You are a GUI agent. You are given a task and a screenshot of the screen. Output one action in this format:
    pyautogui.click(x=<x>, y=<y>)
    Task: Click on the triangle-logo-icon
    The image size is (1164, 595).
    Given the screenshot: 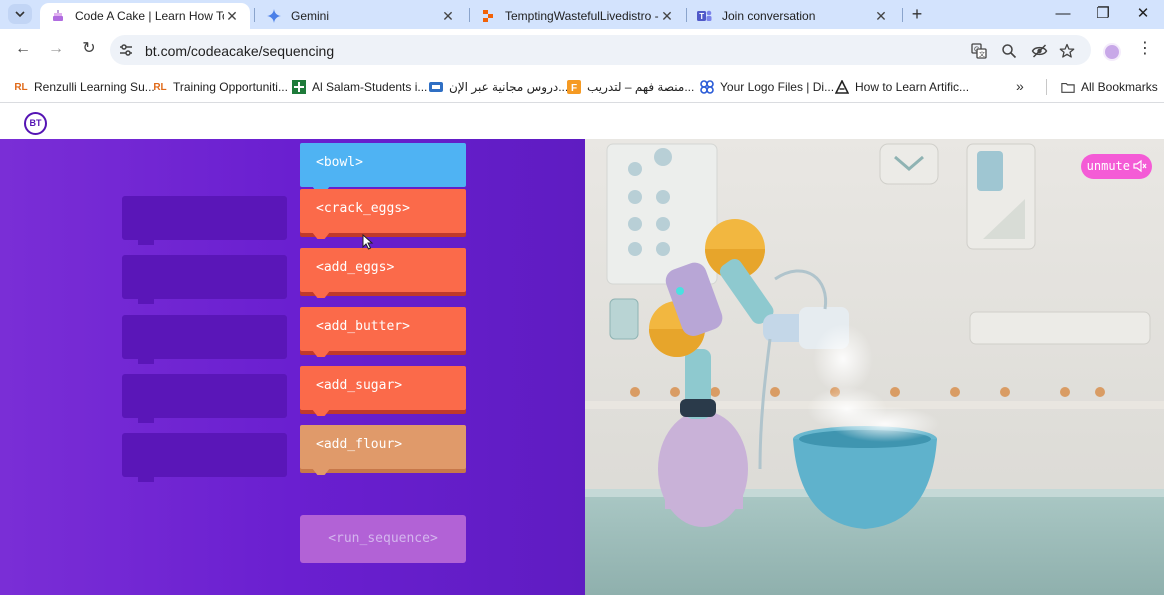 What is the action you would take?
    pyautogui.click(x=842, y=87)
    